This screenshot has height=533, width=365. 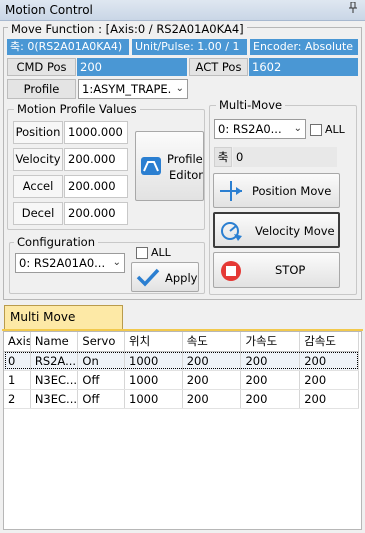 I want to click on cell-axis: 0, so click(x=17, y=361).